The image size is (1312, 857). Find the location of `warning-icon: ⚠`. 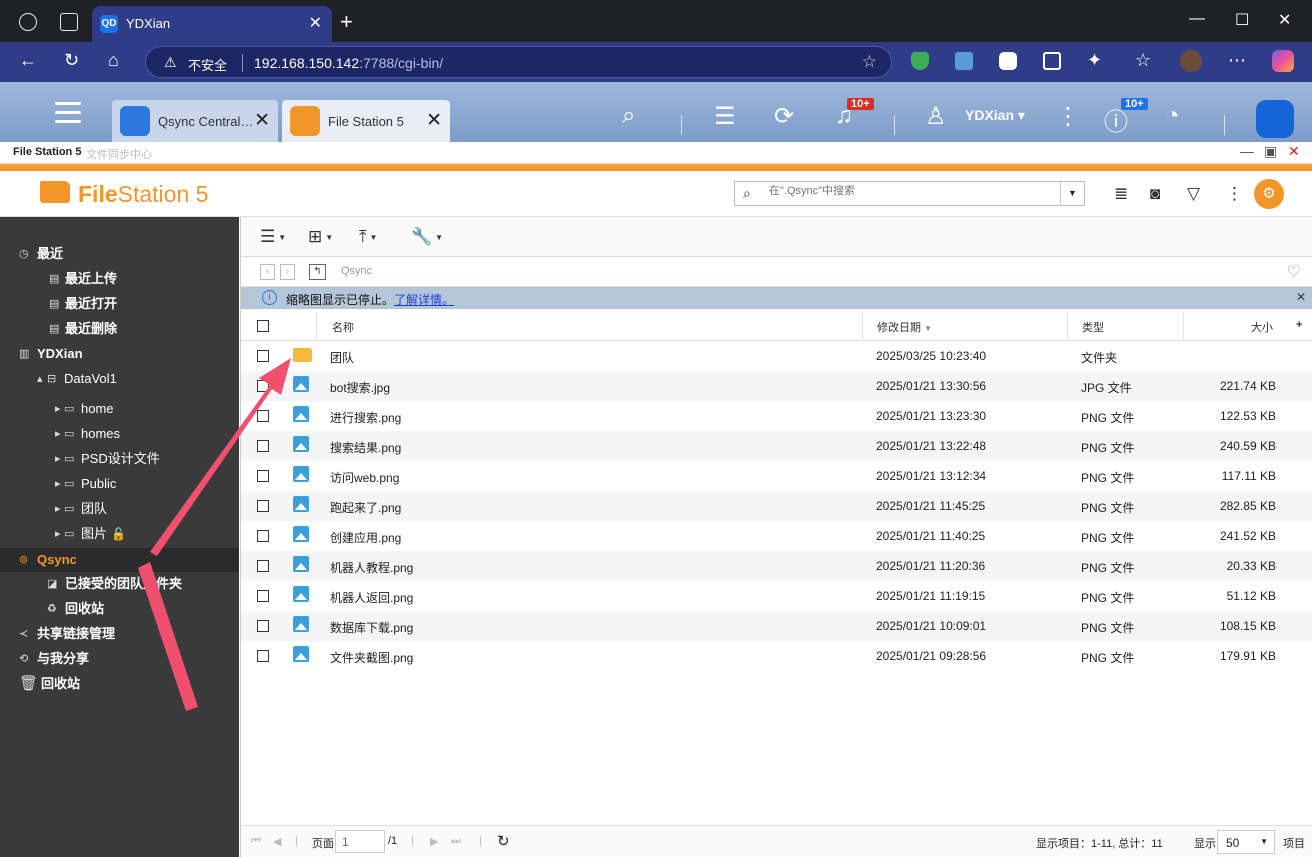

warning-icon: ⚠ is located at coordinates (170, 62).